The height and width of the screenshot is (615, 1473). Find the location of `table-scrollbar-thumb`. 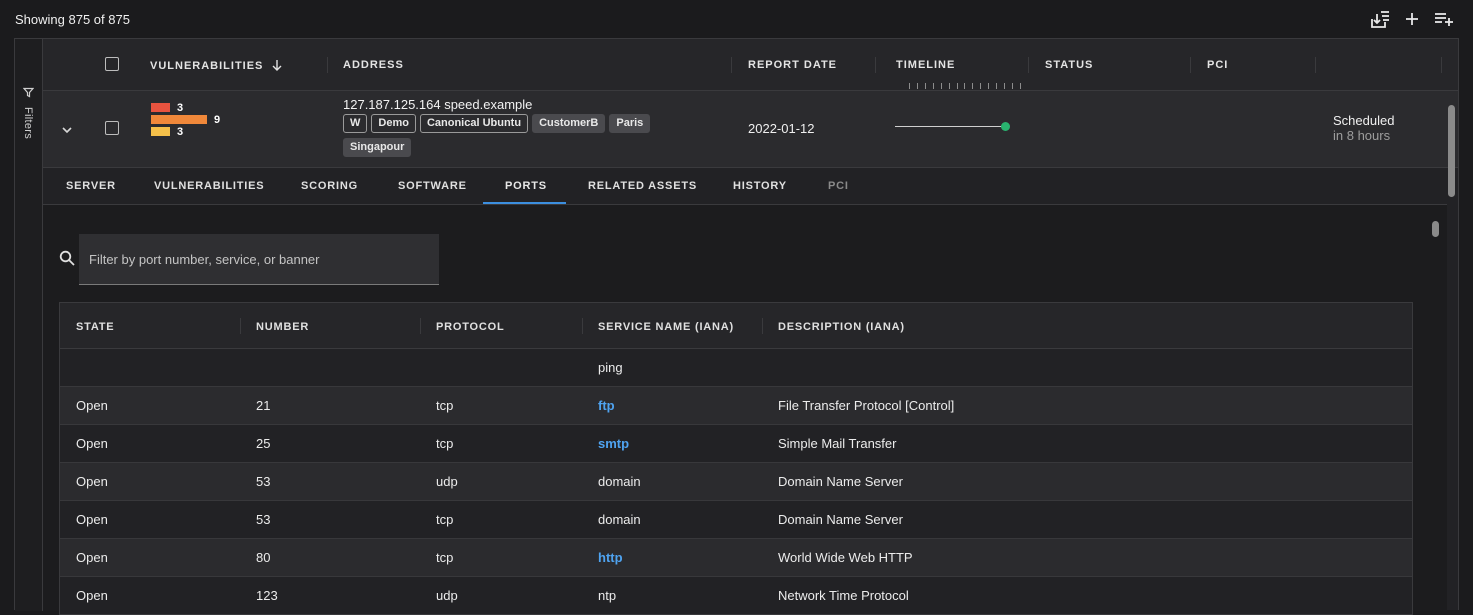

table-scrollbar-thumb is located at coordinates (1451, 151).